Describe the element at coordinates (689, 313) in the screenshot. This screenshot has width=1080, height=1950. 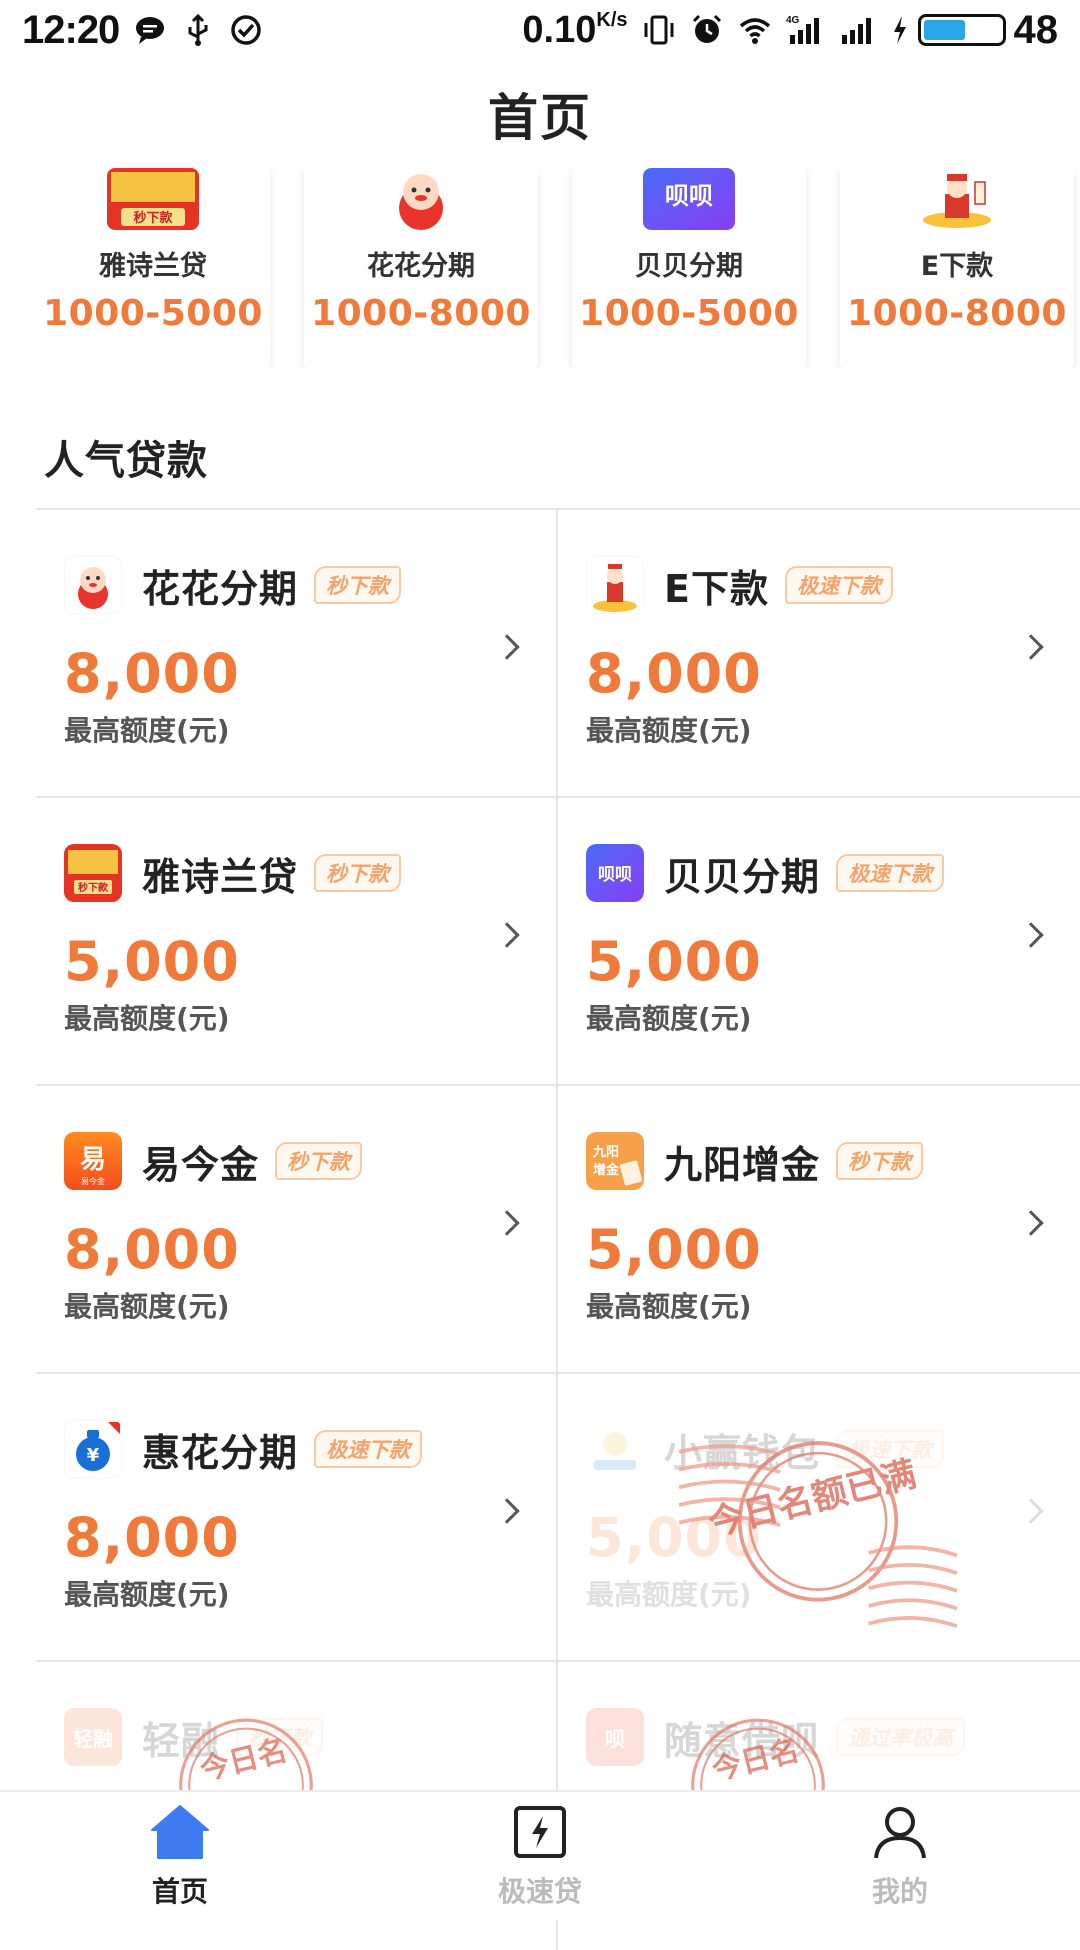
I see `top-card-range: 1000-5000` at that location.